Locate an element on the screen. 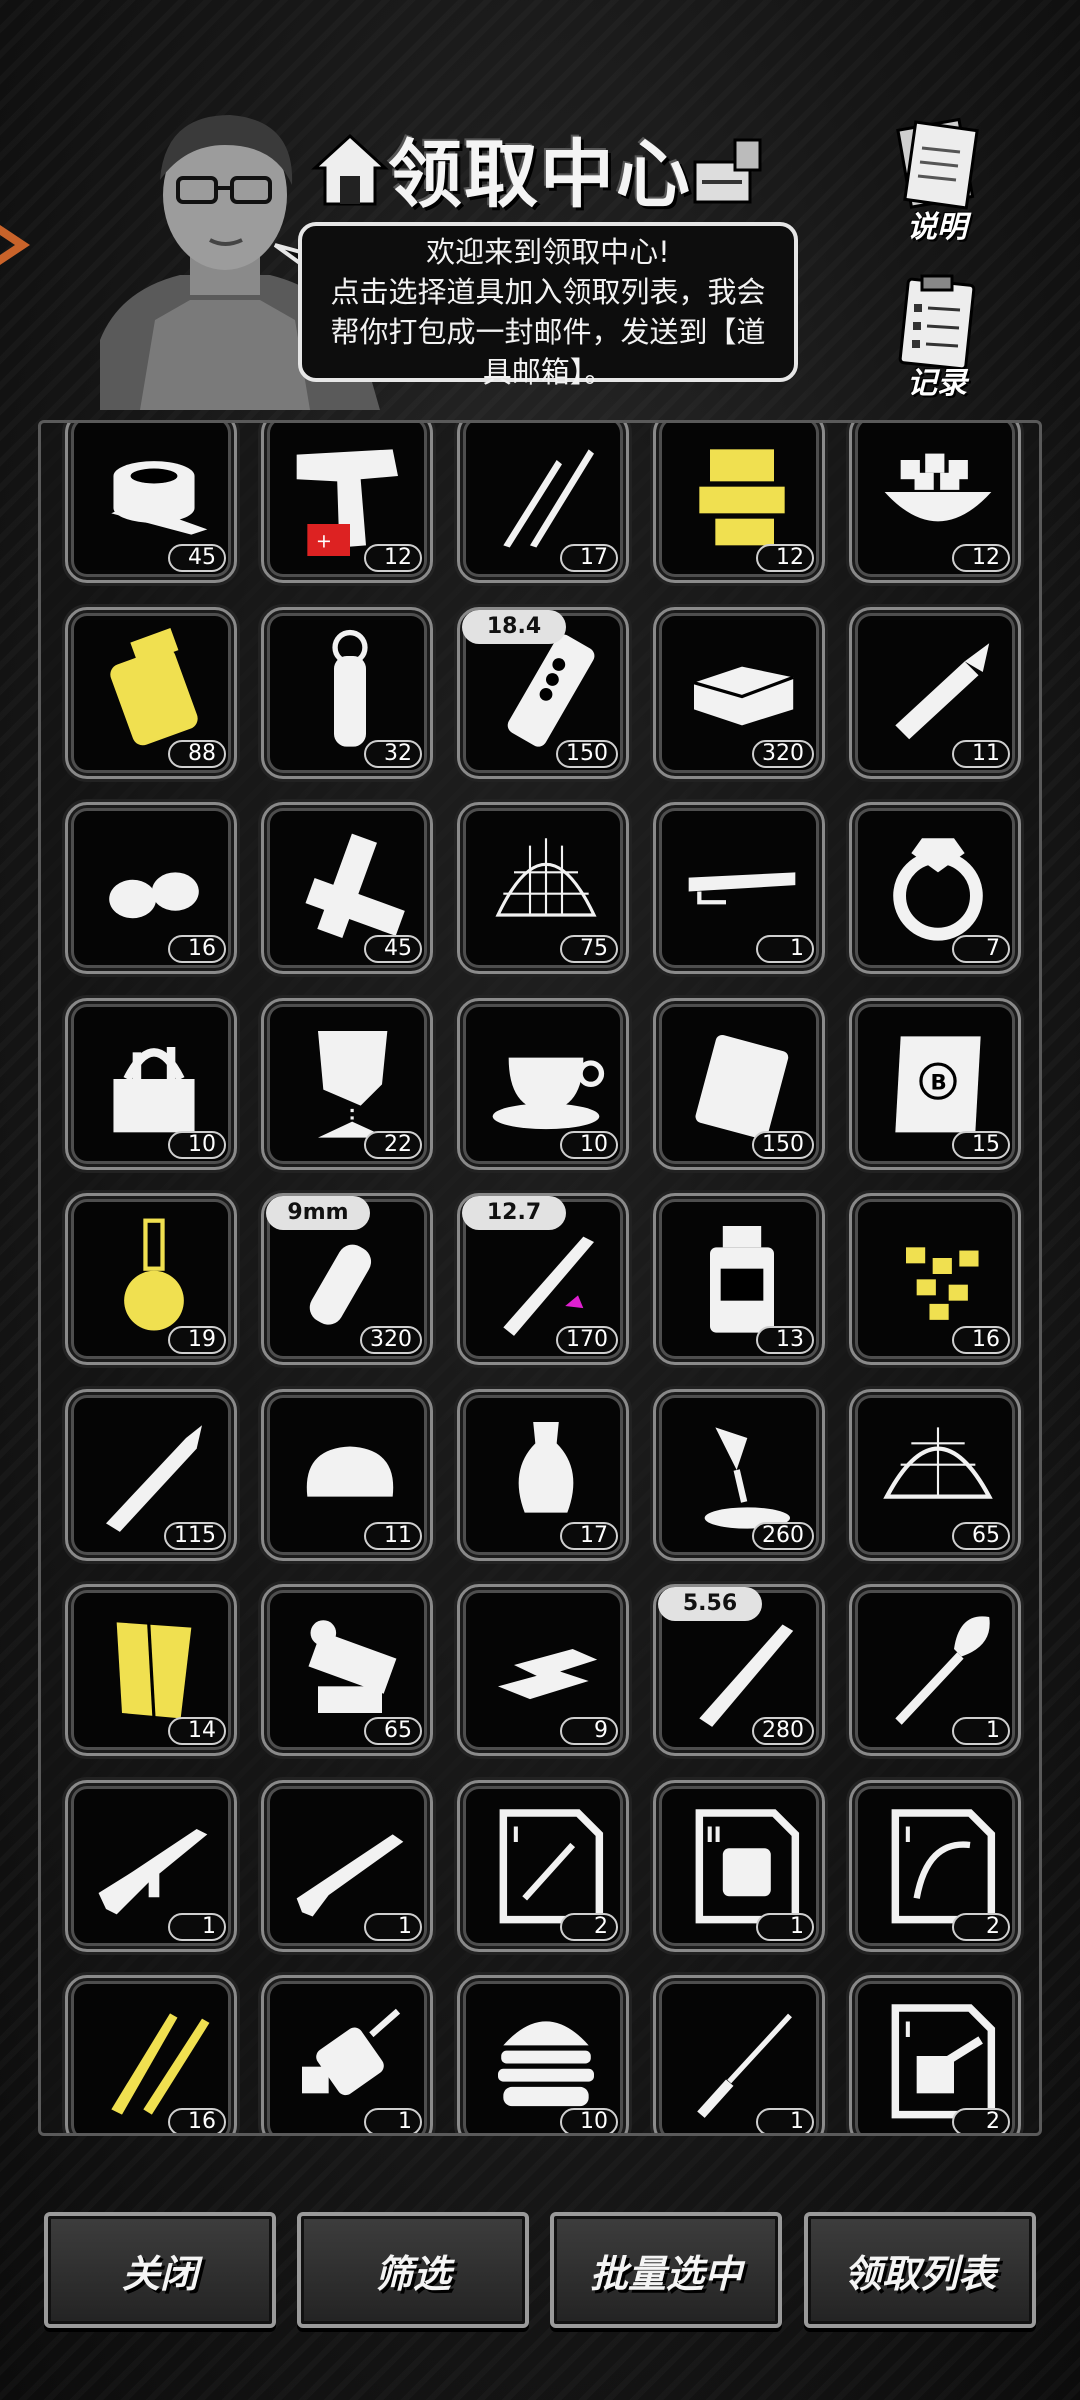  records-label: 记录 is located at coordinates (937, 383).